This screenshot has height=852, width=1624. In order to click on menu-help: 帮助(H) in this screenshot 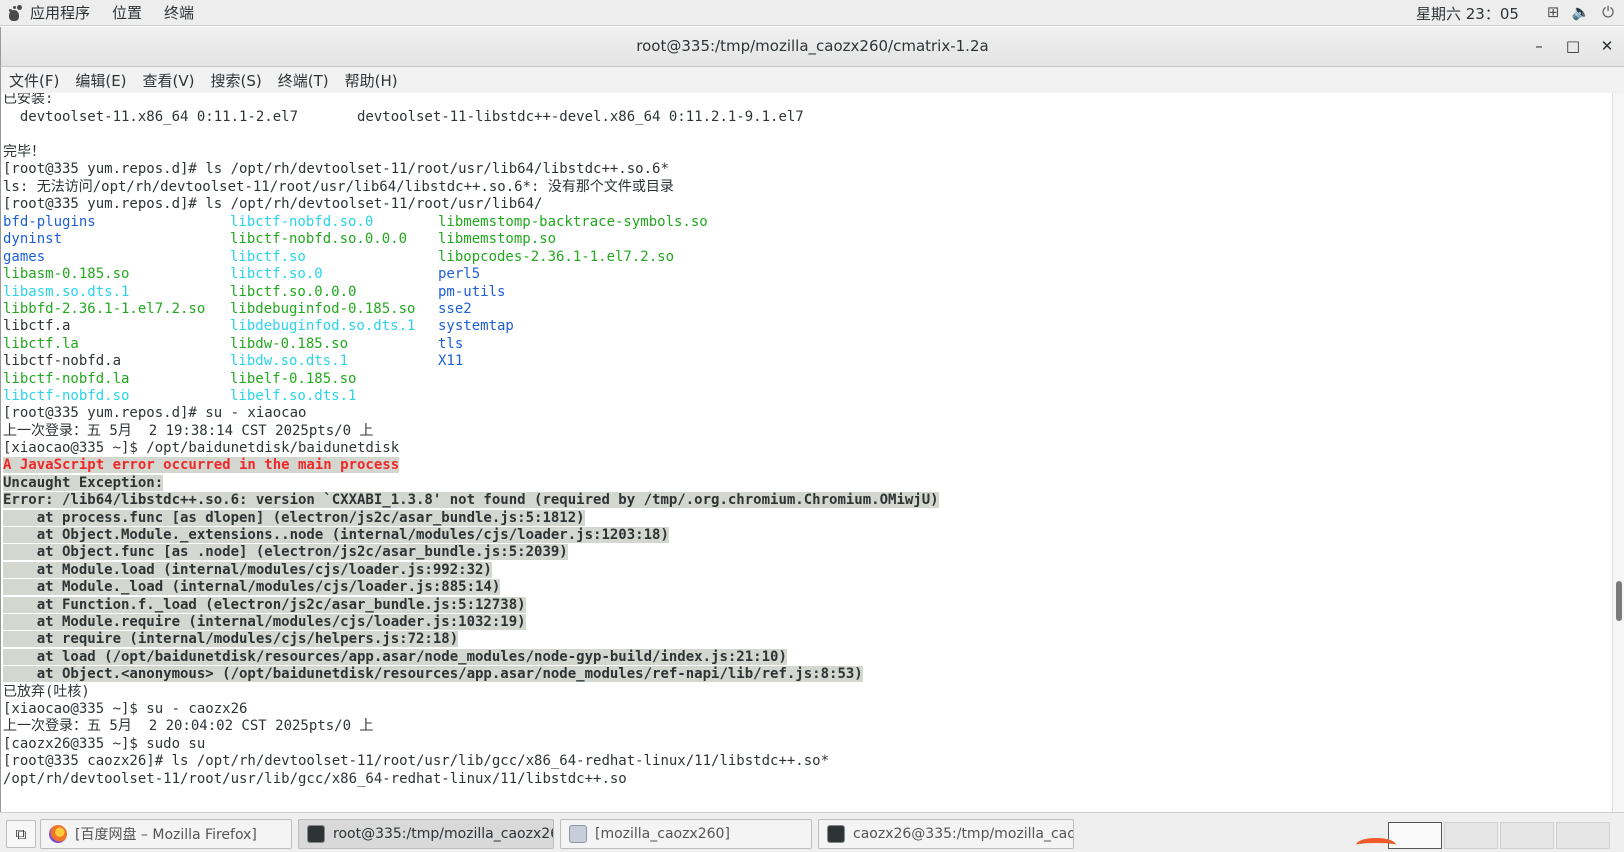, I will do `click(371, 80)`.